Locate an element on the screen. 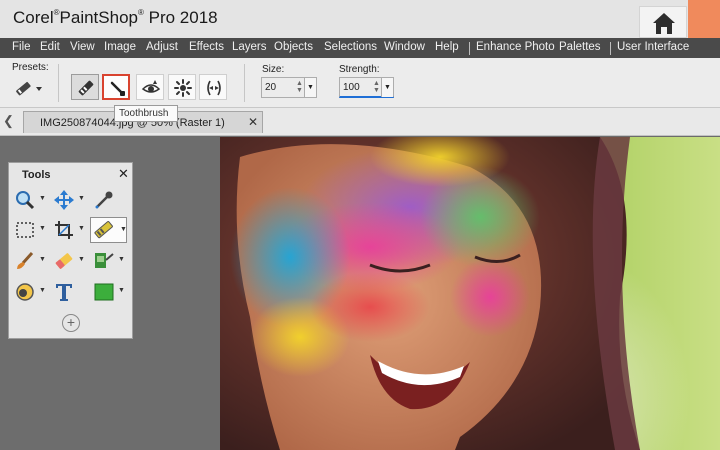 This screenshot has height=450, width=720. rectangle-shape-tool: ▼ is located at coordinates (108, 292).